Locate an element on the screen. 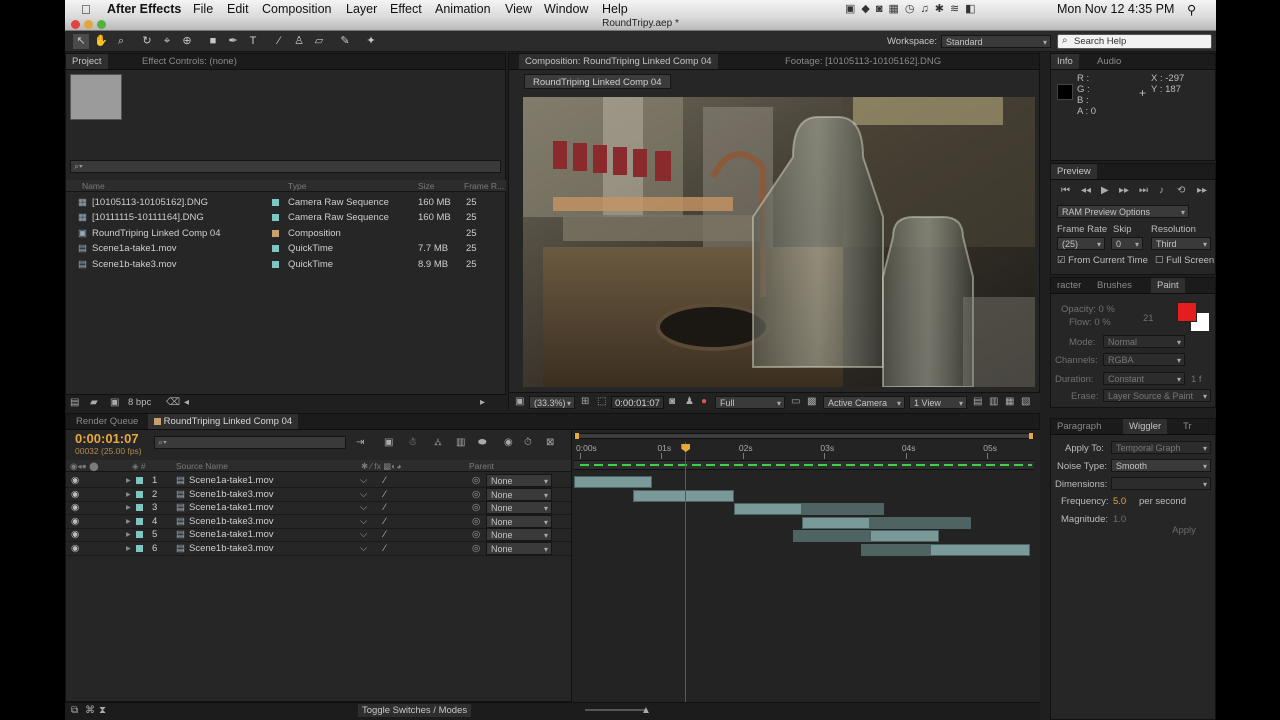 This screenshot has width=1280, height=720. modes-pane-icon: ⌘ is located at coordinates (90, 711).